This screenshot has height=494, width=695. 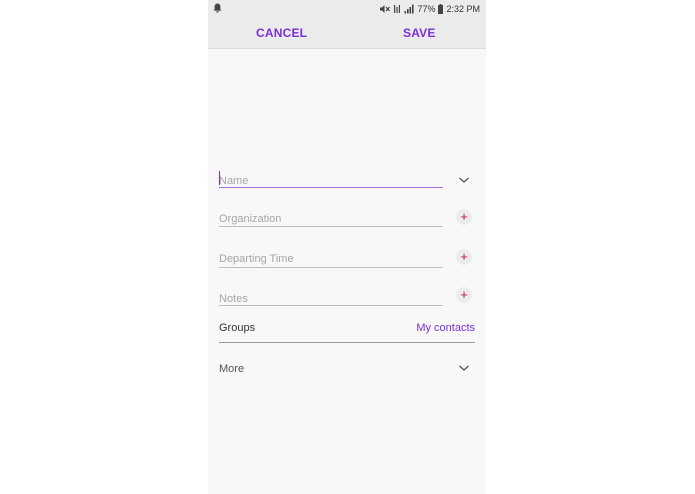 I want to click on name-input, so click(x=331, y=181).